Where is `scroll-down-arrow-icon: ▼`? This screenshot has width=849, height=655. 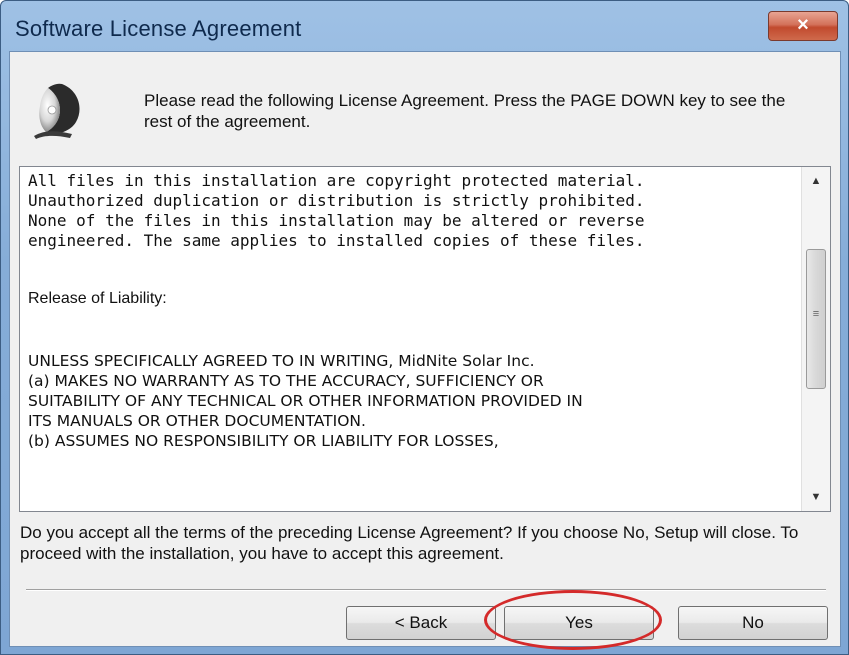 scroll-down-arrow-icon: ▼ is located at coordinates (816, 497).